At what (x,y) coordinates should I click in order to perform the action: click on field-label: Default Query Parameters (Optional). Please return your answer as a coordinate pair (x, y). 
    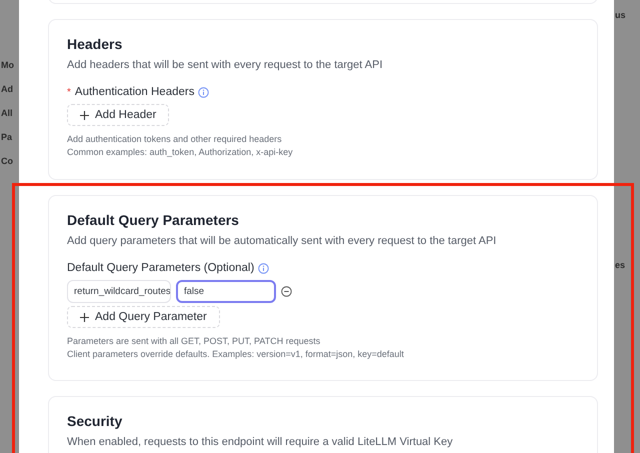
    Looking at the image, I should click on (160, 268).